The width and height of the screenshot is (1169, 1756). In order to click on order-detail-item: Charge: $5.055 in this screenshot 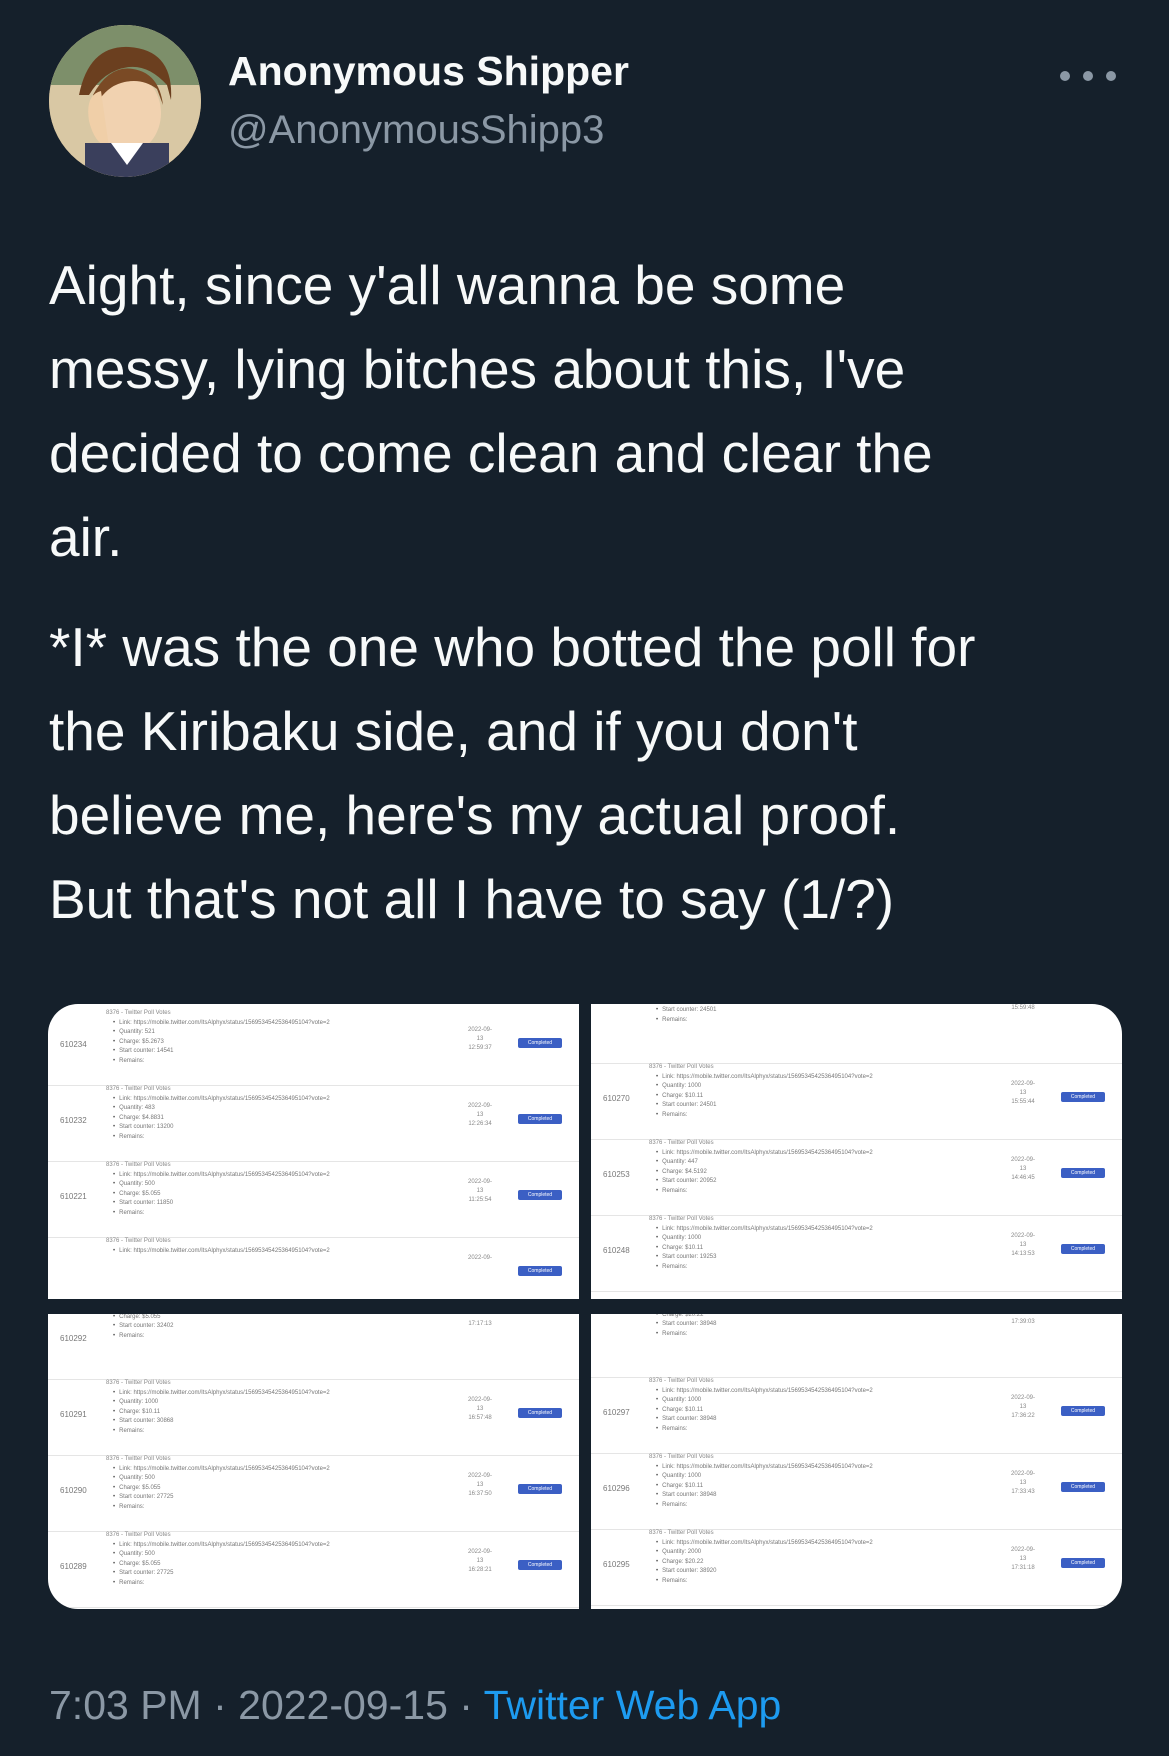, I will do `click(221, 1194)`.